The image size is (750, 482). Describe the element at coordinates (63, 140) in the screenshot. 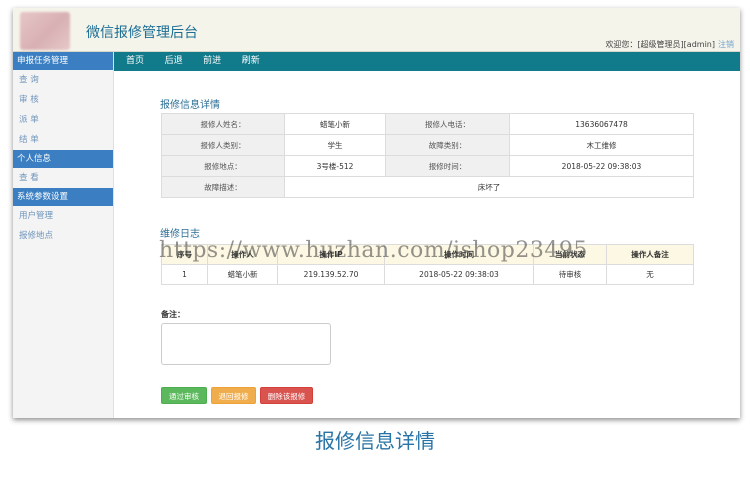

I see `sidebar-item-close: 结 单` at that location.